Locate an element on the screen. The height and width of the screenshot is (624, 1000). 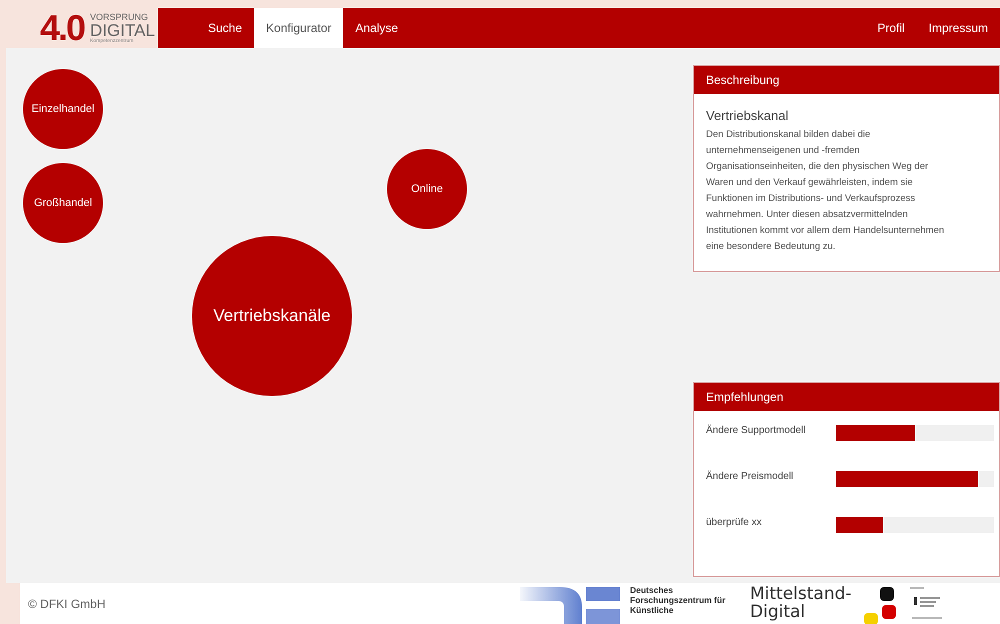
recommendation-label: überprüfe xx is located at coordinates (734, 523).